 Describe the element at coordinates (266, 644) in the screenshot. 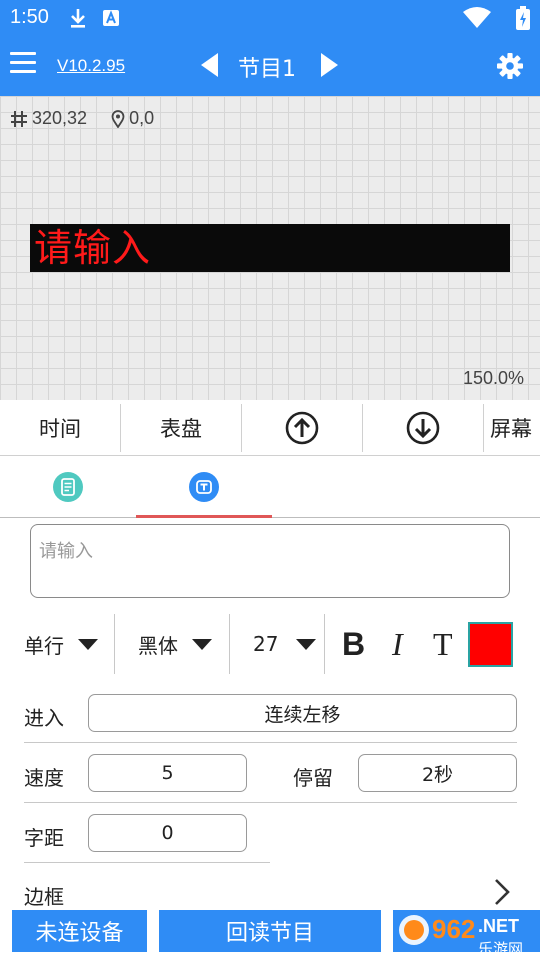

I see `font-size-value: 27` at that location.